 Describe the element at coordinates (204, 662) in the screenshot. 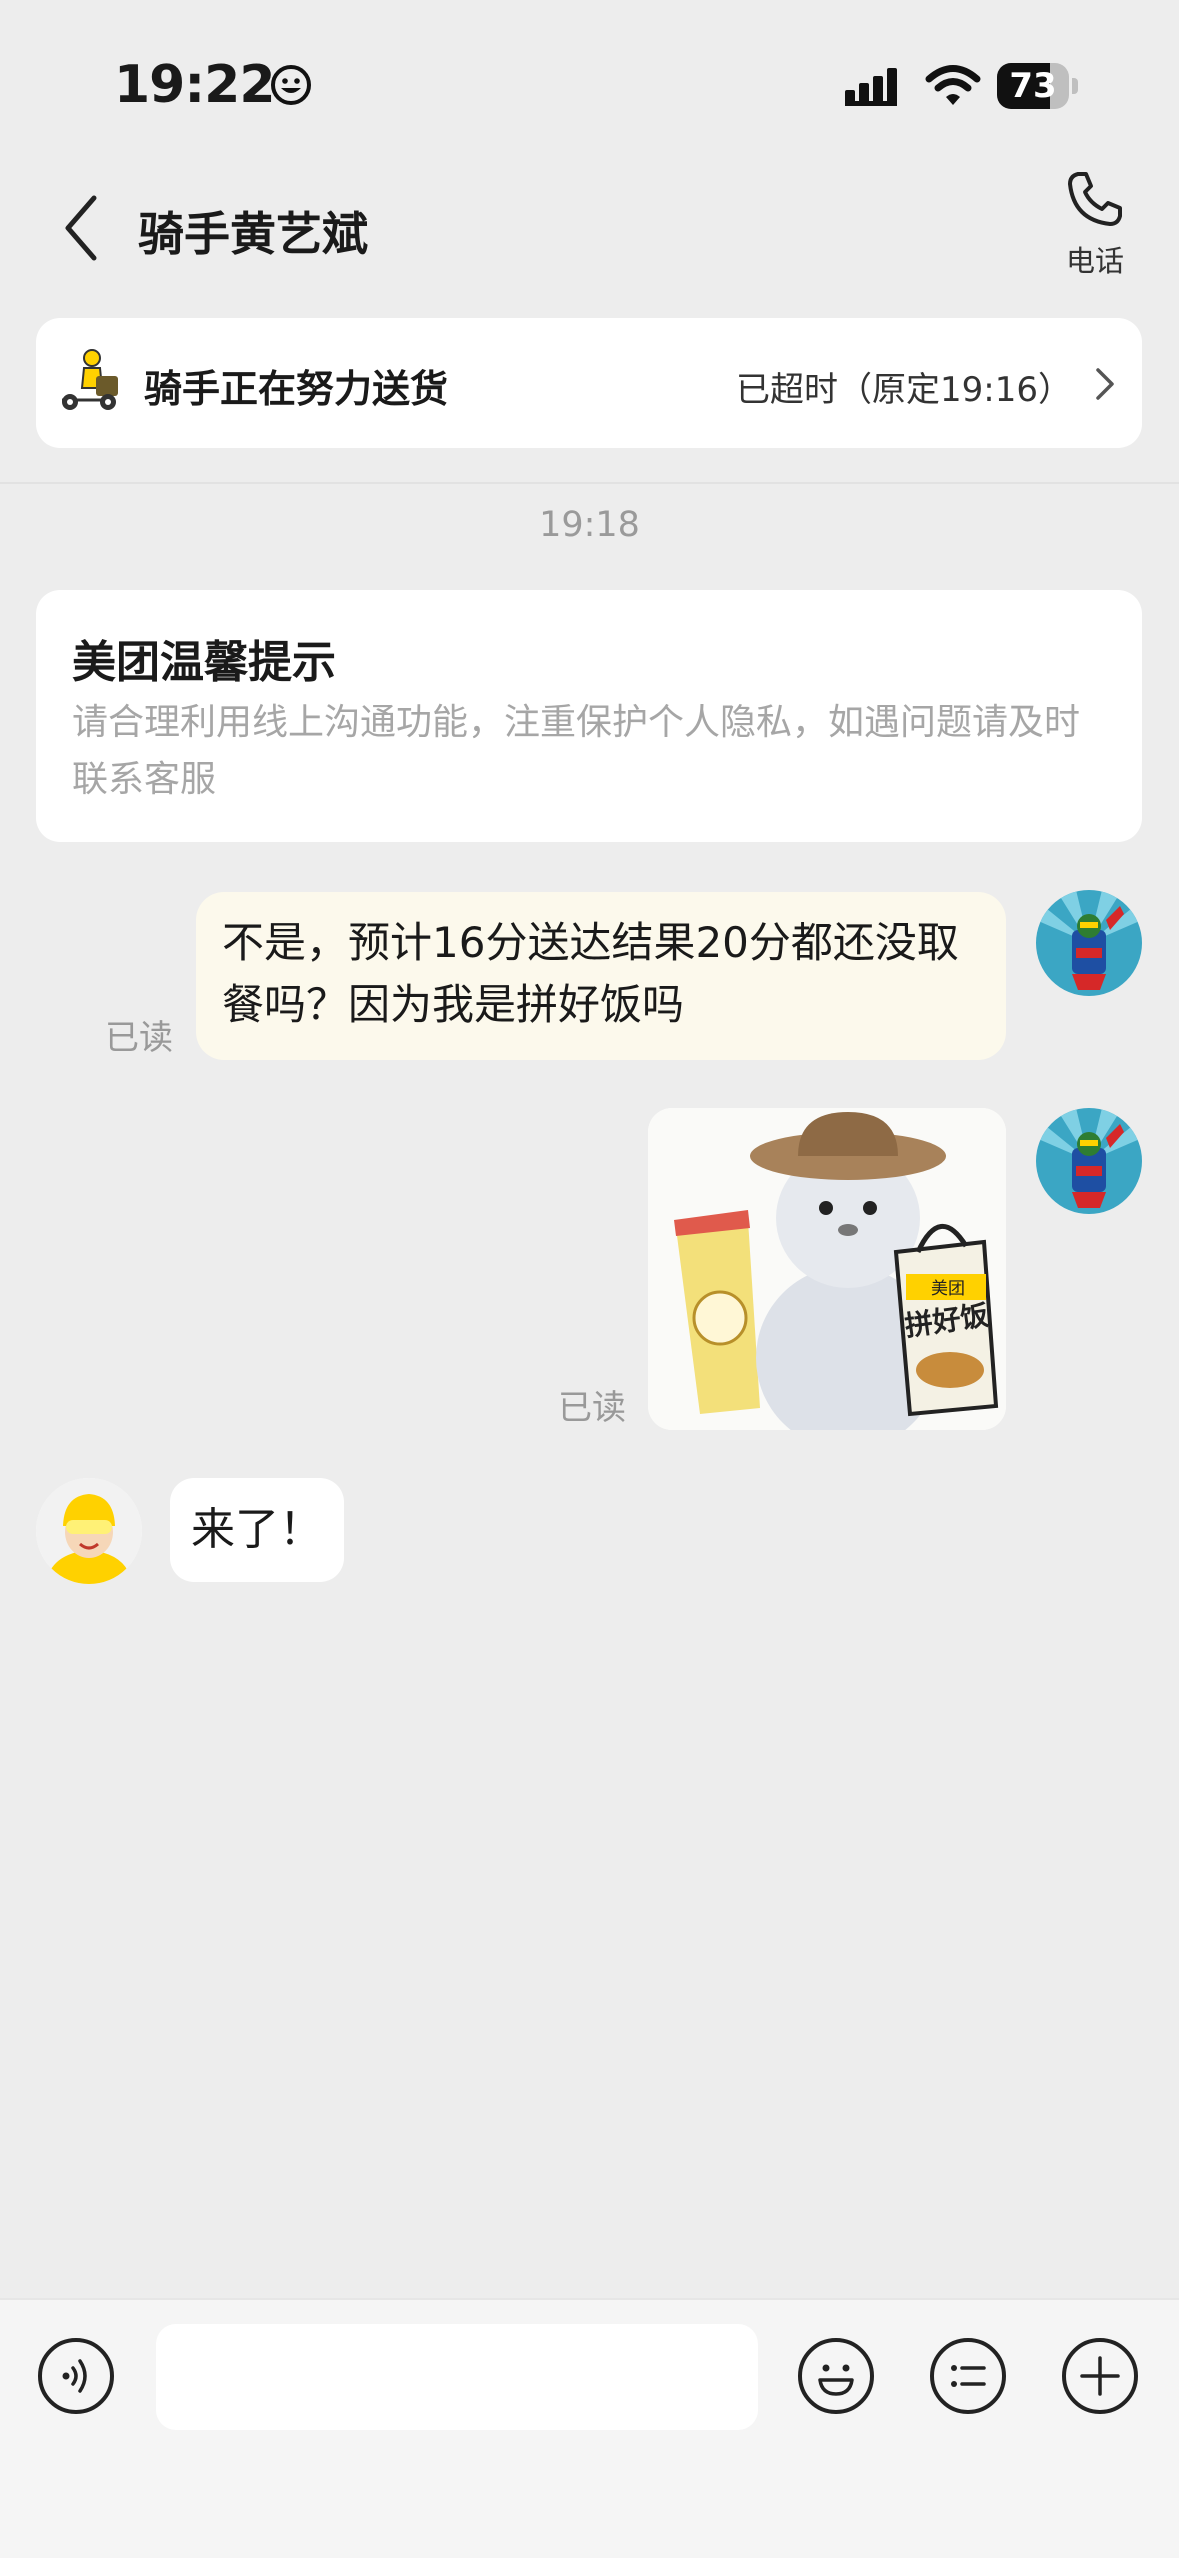

I see `tip-title: 美团温馨提示` at that location.